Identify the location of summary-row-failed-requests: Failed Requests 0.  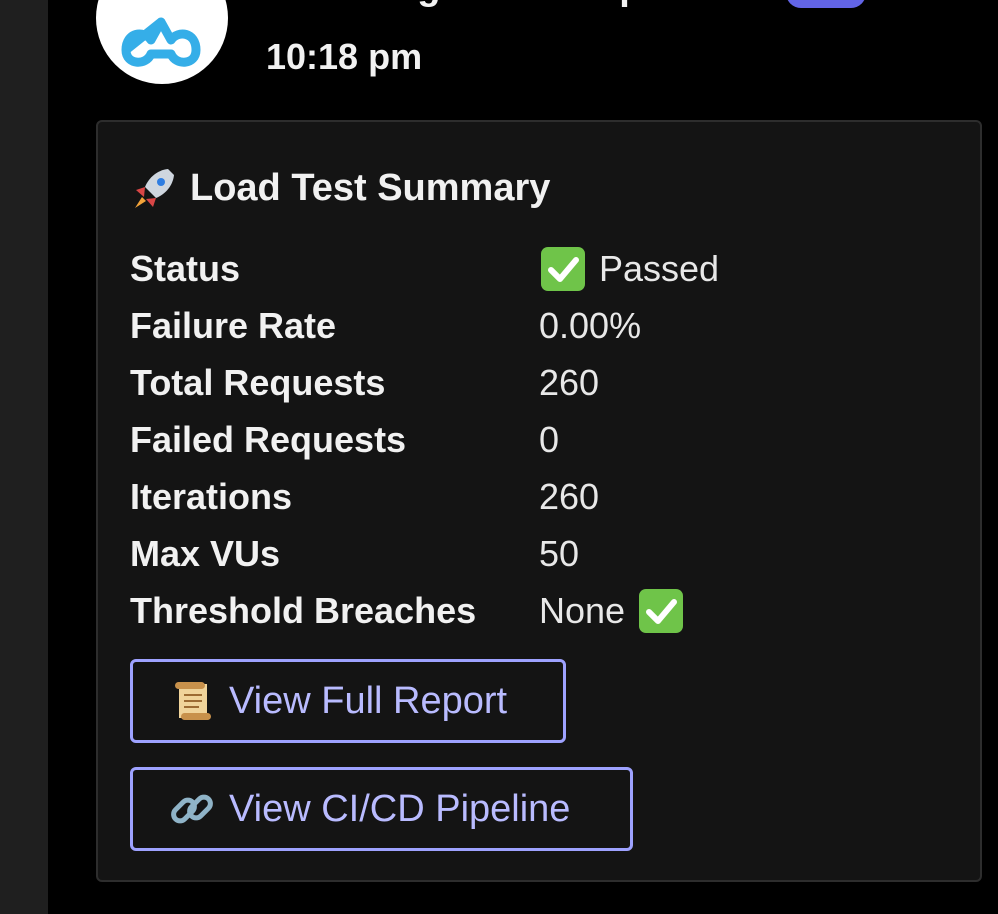
(530, 439).